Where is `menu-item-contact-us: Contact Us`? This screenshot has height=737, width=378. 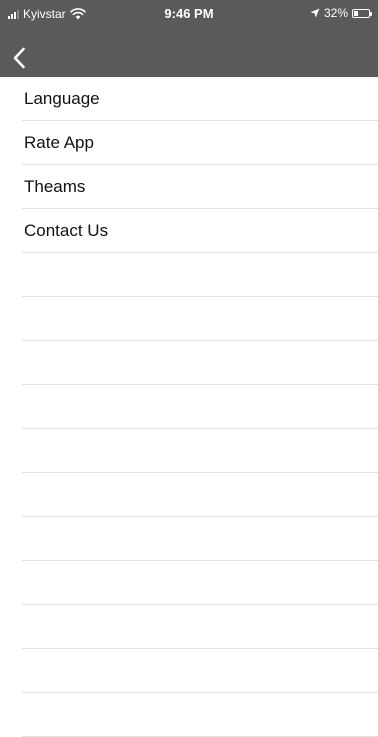 menu-item-contact-us: Contact Us is located at coordinates (189, 231).